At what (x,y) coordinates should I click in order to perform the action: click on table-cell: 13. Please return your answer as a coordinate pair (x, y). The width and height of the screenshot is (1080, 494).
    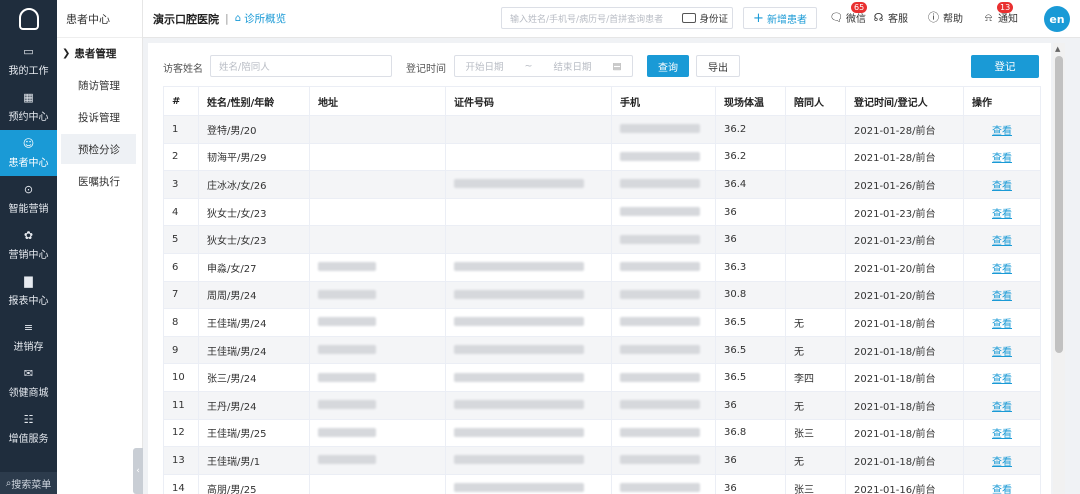
    Looking at the image, I should click on (181, 460).